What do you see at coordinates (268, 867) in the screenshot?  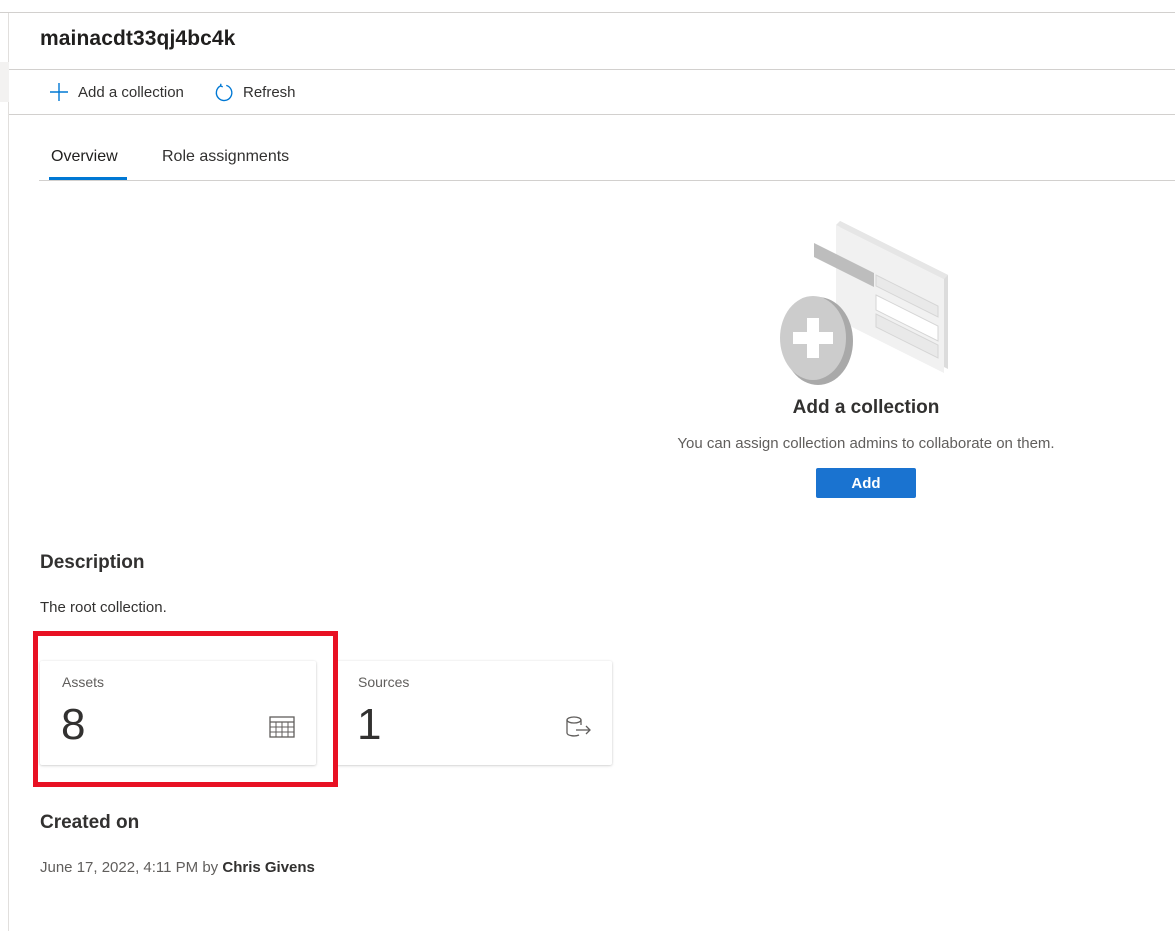 I see `created-by-author: Chris Givens` at bounding box center [268, 867].